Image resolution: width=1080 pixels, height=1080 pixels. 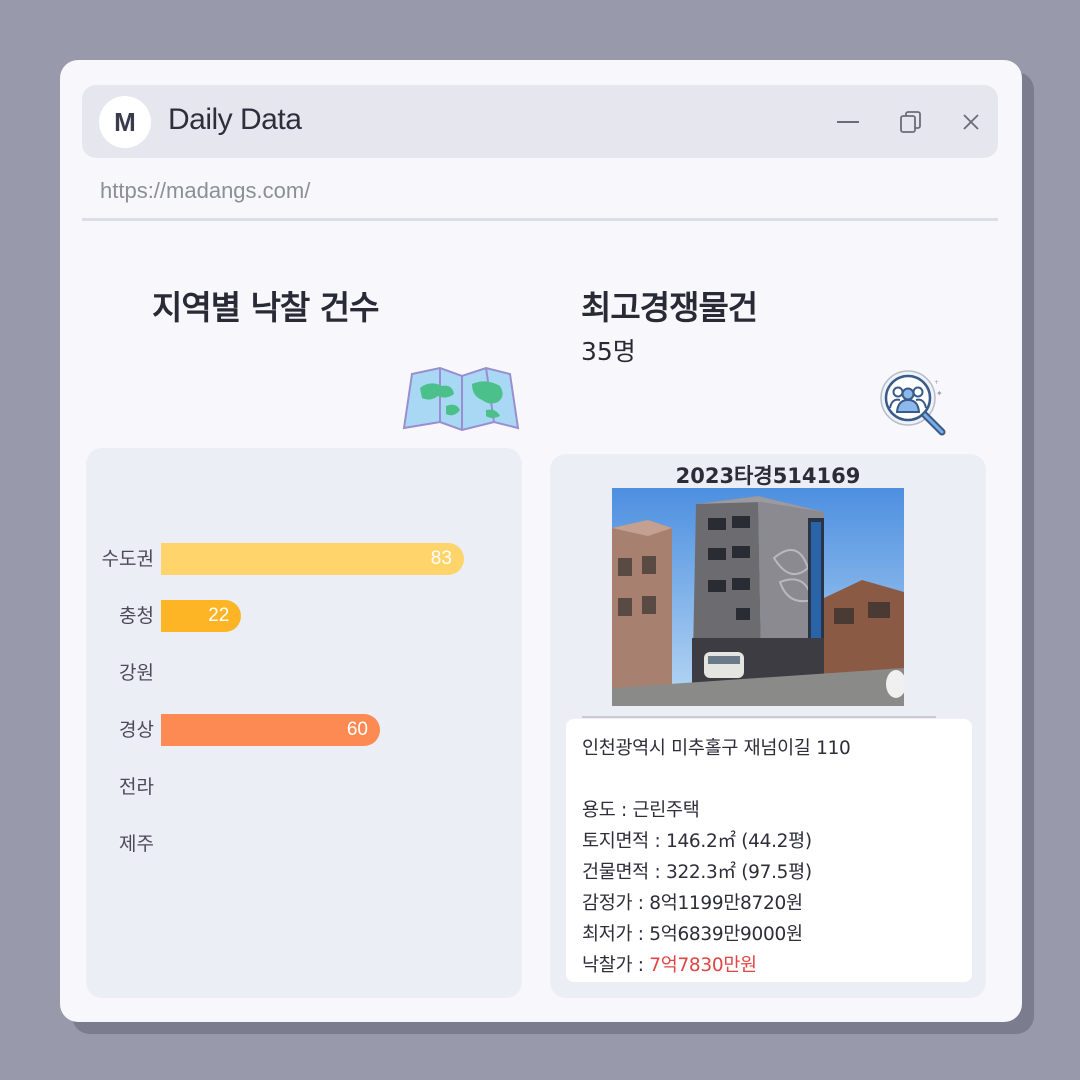 I want to click on property-photo, so click(x=758, y=597).